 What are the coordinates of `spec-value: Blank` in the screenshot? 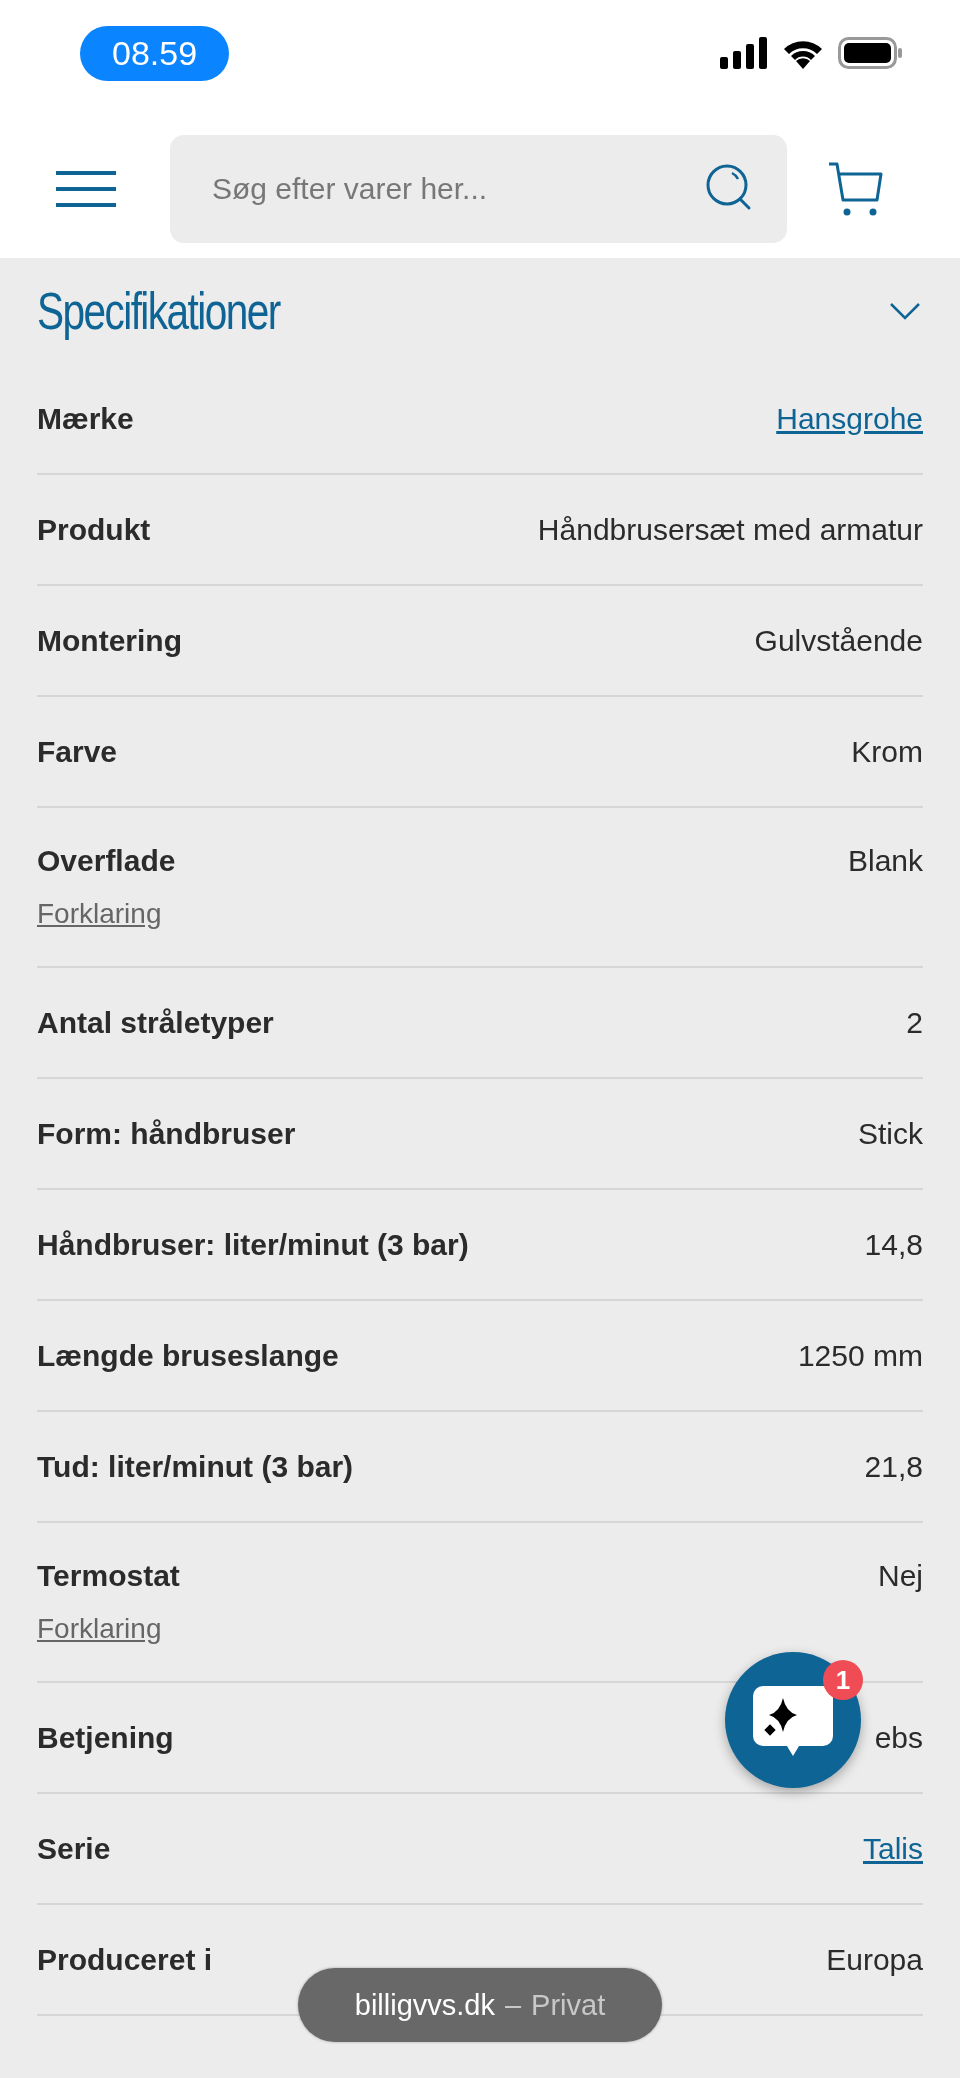 It's located at (885, 861).